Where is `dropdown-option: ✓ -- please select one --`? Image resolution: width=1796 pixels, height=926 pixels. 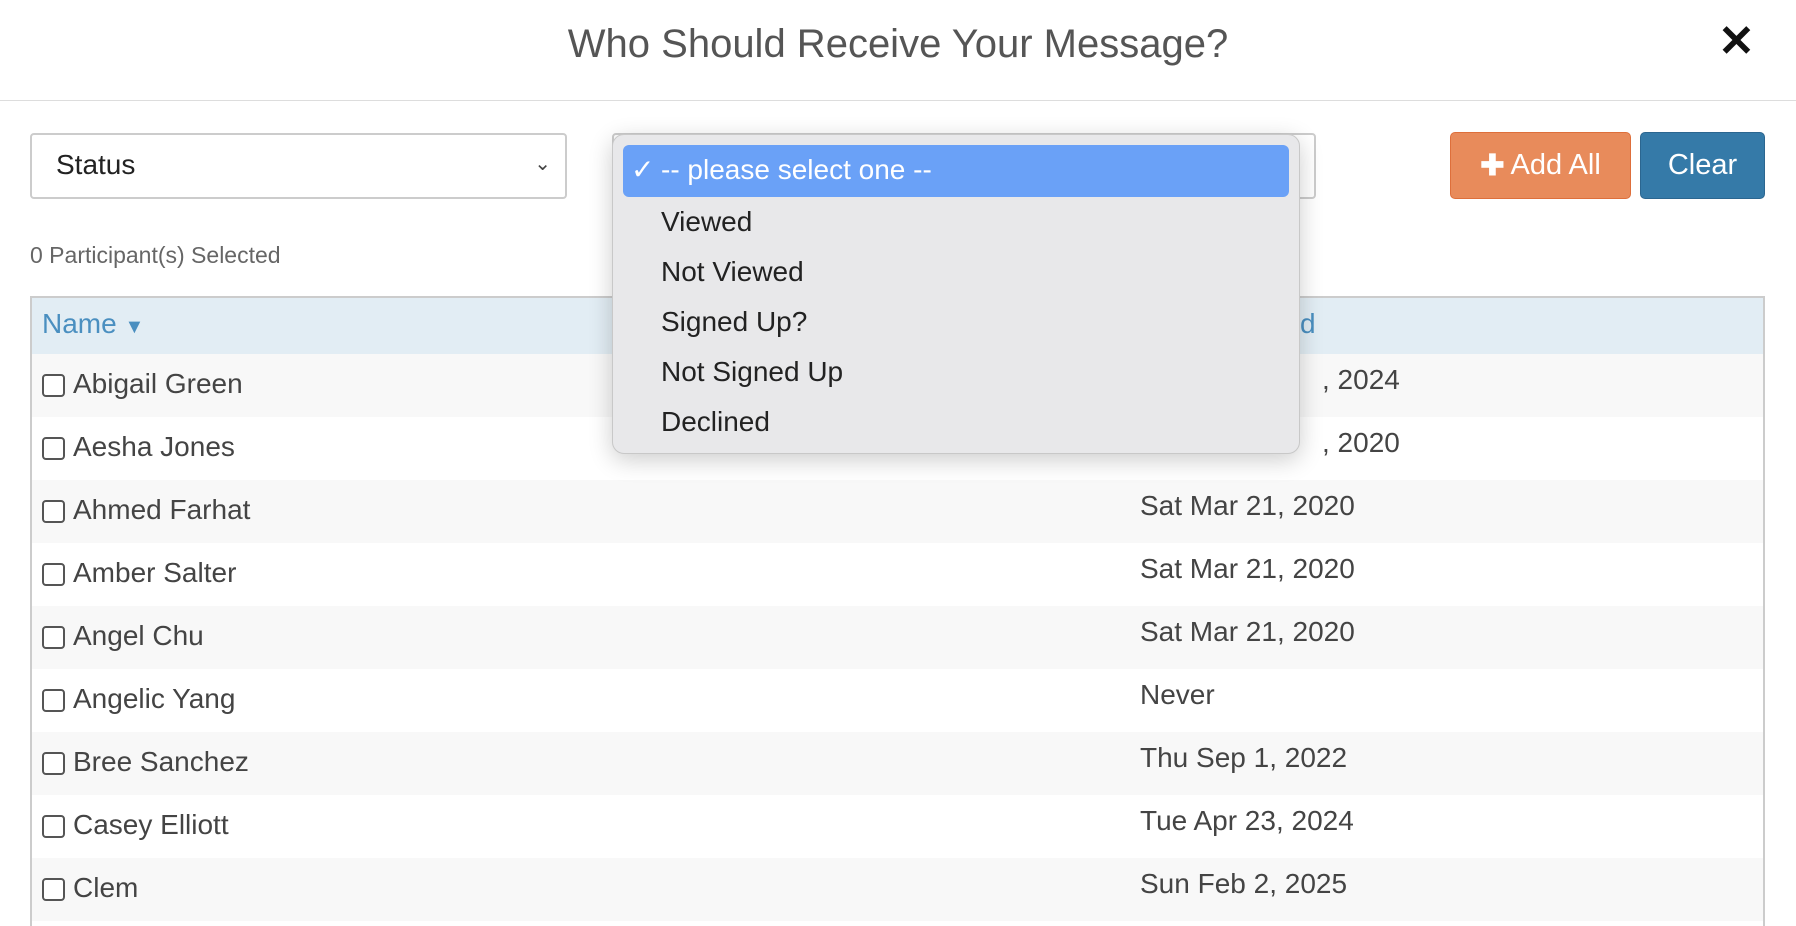
dropdown-option: ✓ -- please select one -- is located at coordinates (956, 171).